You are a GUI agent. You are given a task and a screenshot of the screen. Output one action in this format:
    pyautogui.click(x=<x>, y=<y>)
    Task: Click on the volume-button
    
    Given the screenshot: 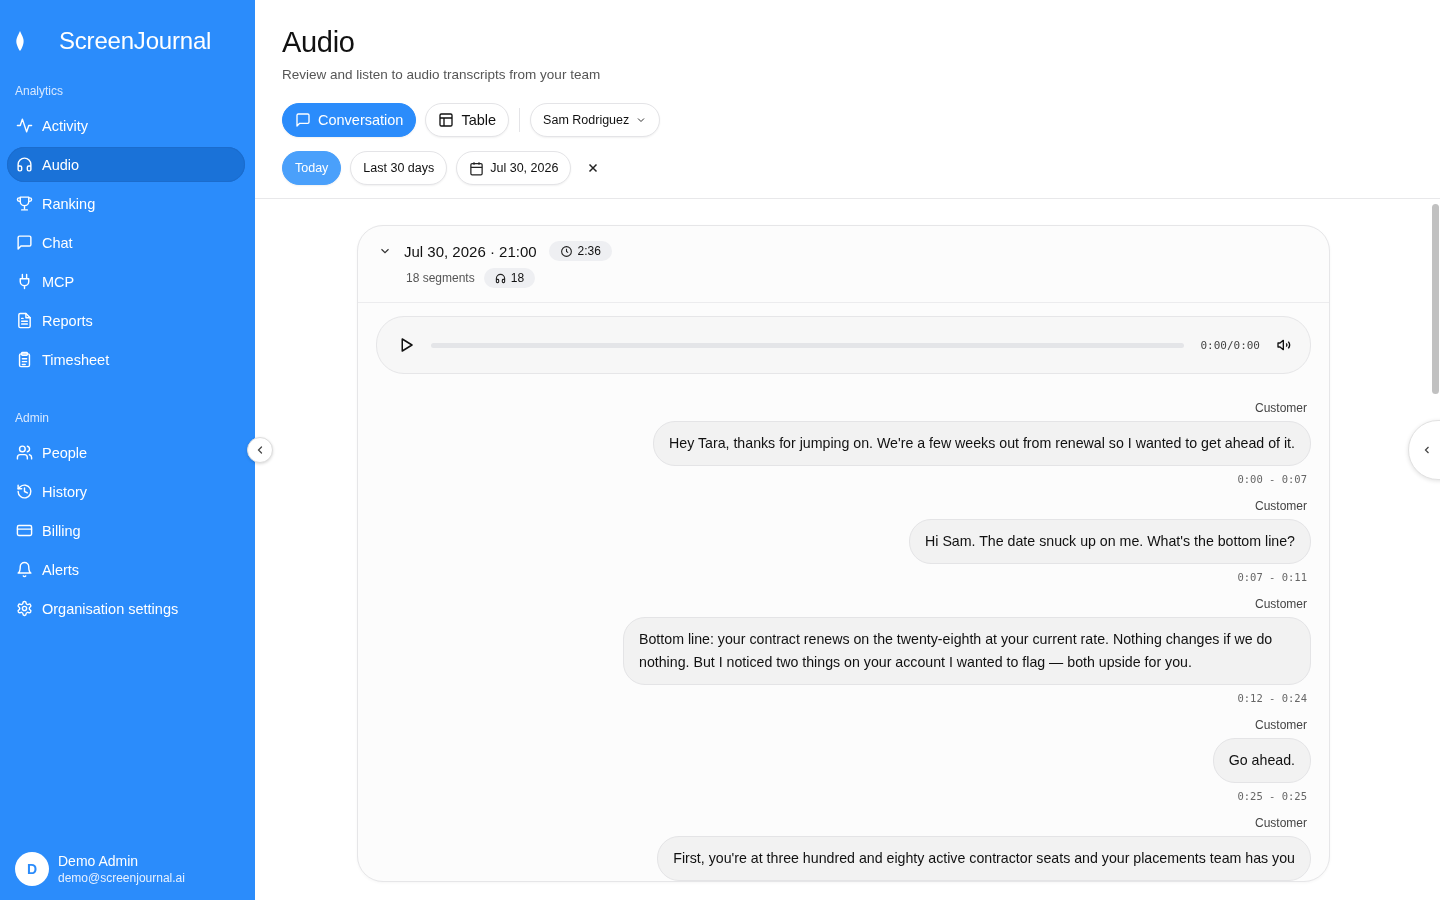 What is the action you would take?
    pyautogui.click(x=1284, y=345)
    